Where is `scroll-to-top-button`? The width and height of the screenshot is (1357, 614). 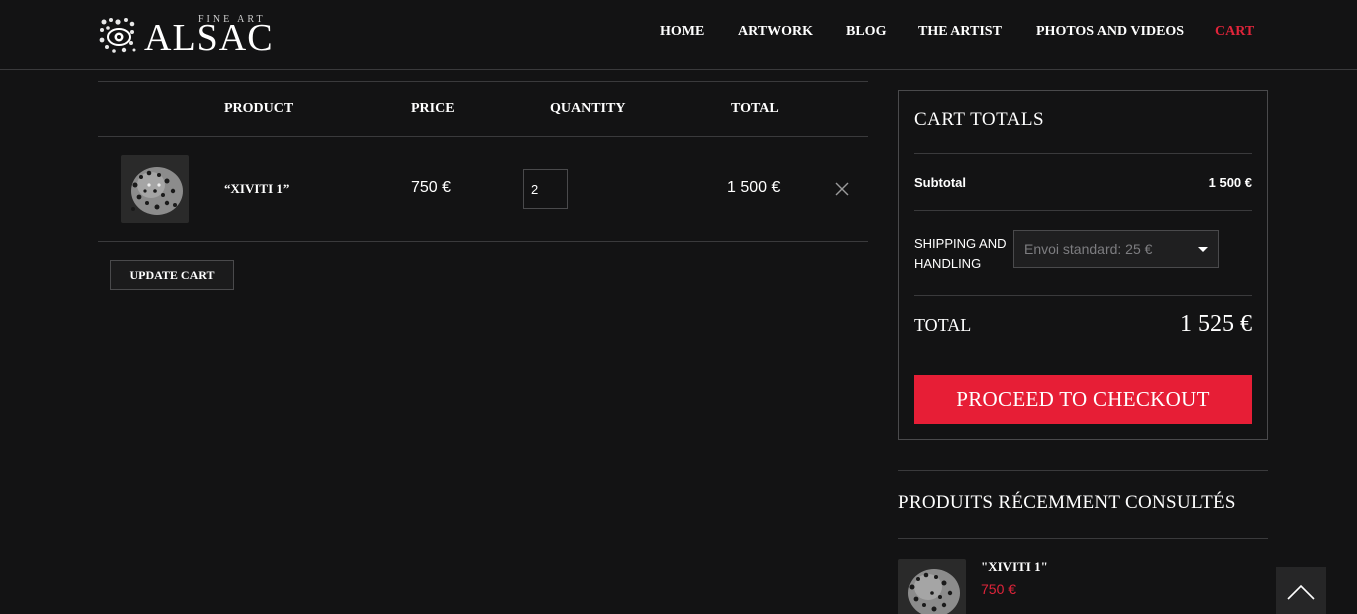 scroll-to-top-button is located at coordinates (1301, 590).